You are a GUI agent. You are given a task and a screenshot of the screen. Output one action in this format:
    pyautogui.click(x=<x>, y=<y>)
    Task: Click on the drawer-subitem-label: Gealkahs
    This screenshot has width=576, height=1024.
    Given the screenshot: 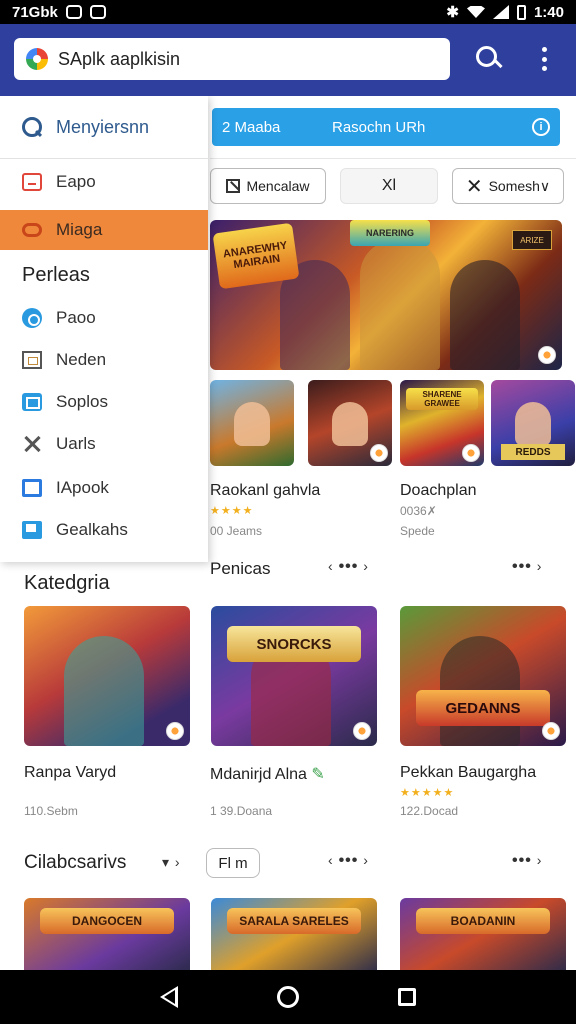 What is the action you would take?
    pyautogui.click(x=92, y=529)
    